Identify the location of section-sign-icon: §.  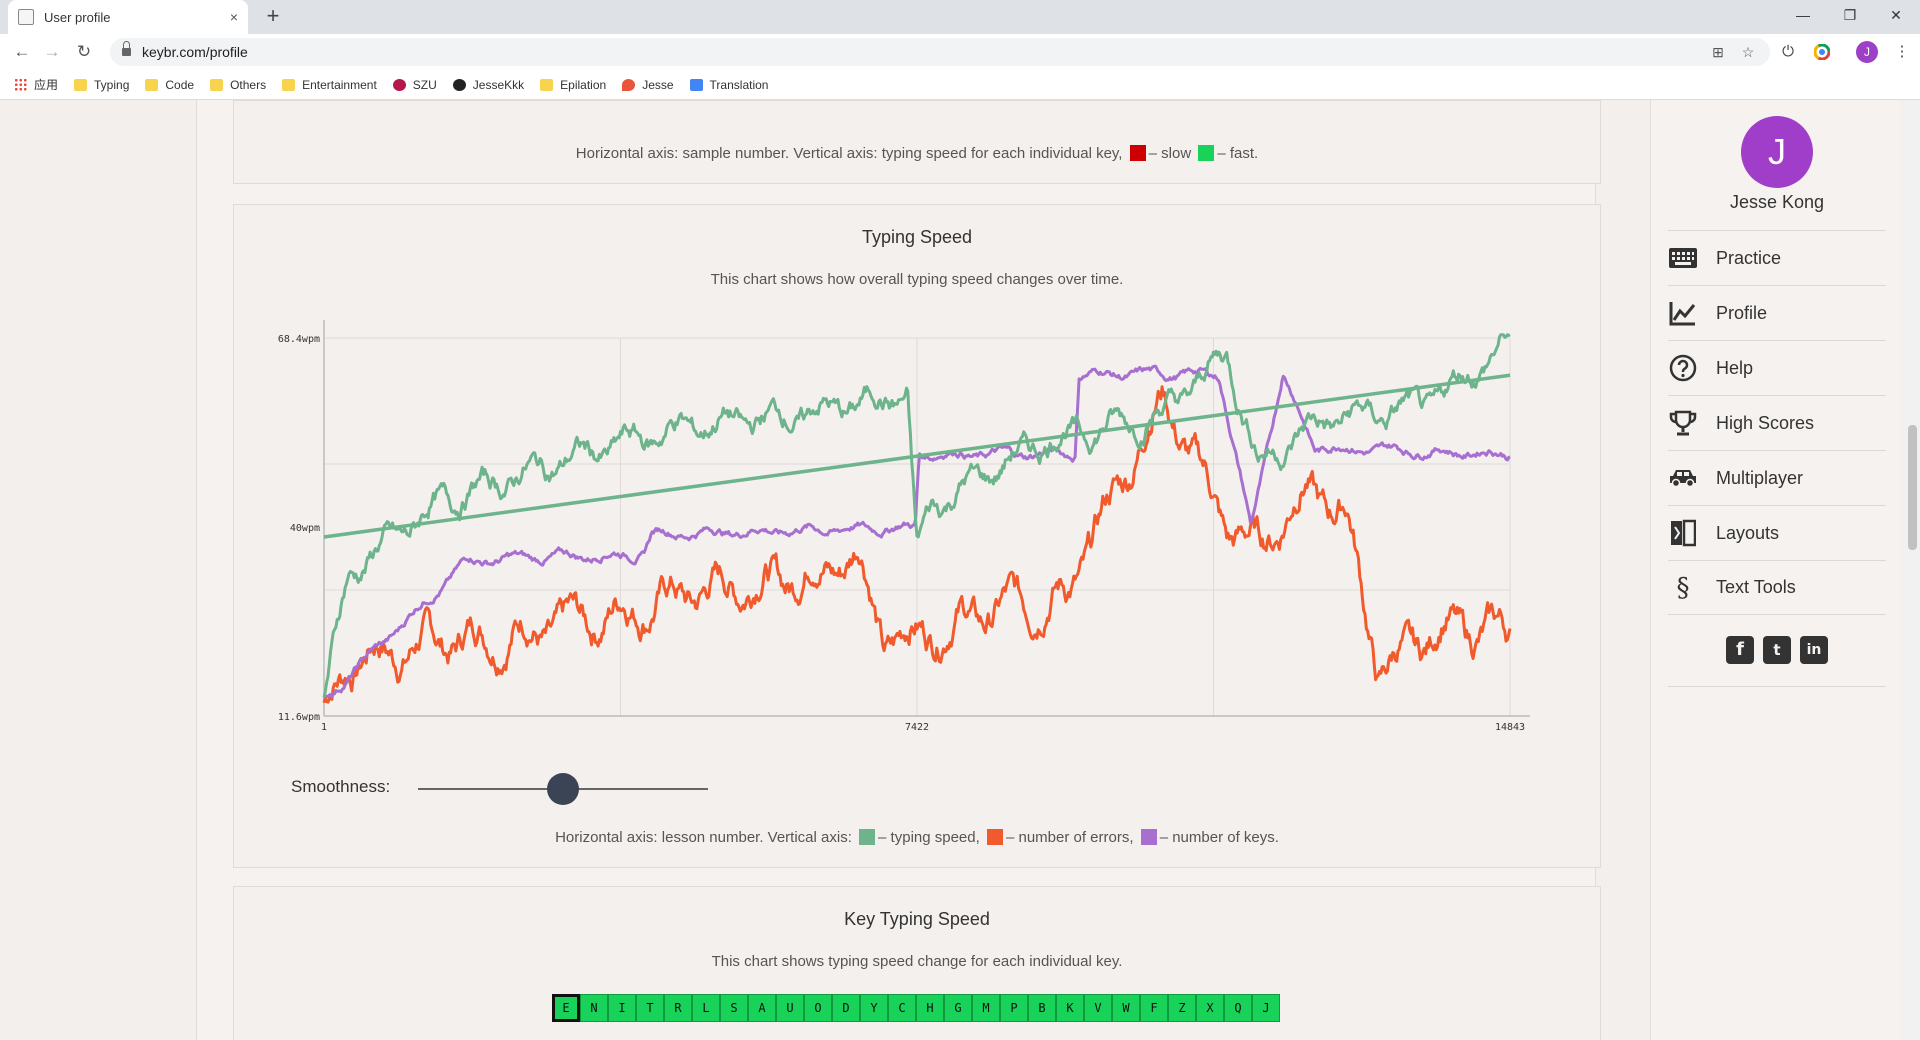
(1683, 587).